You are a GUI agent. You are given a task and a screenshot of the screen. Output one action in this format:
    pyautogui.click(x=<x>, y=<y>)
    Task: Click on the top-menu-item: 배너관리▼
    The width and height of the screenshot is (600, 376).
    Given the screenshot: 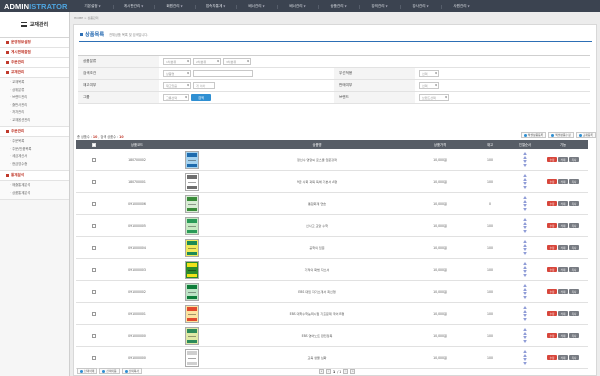 What is the action you would take?
    pyautogui.click(x=297, y=6)
    